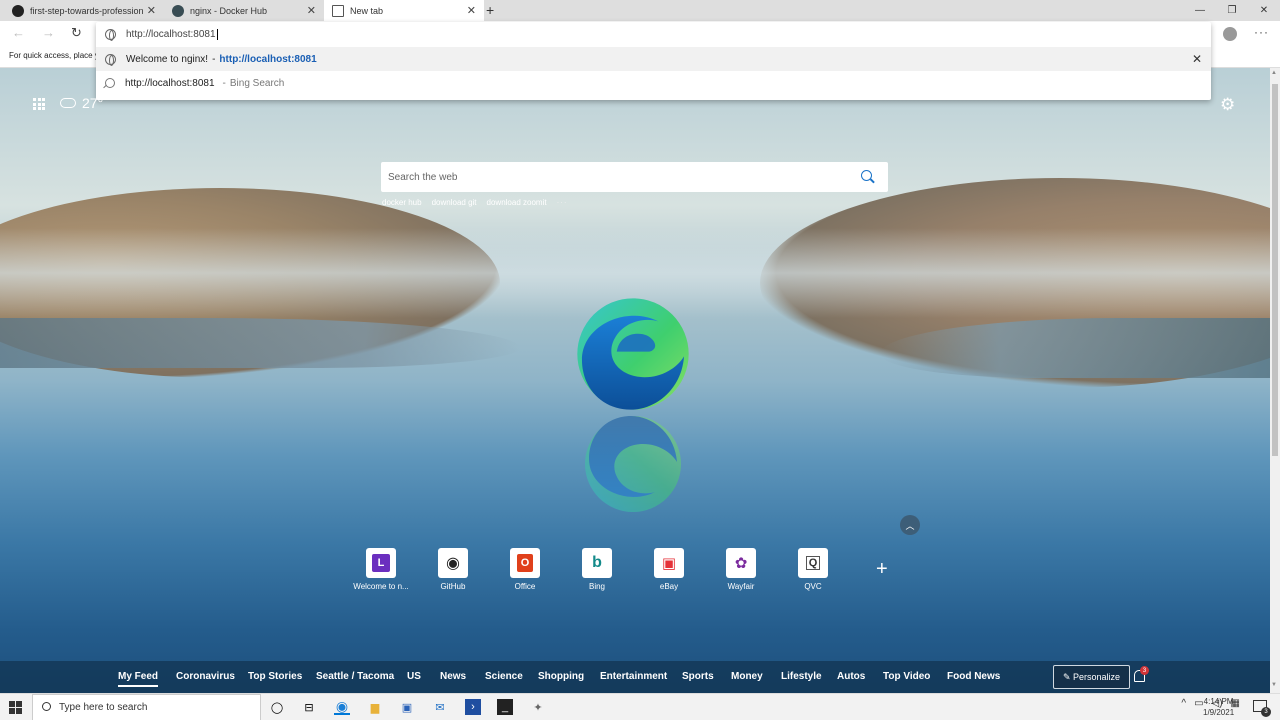  I want to click on restore-icon: ❐, so click(1232, 10).